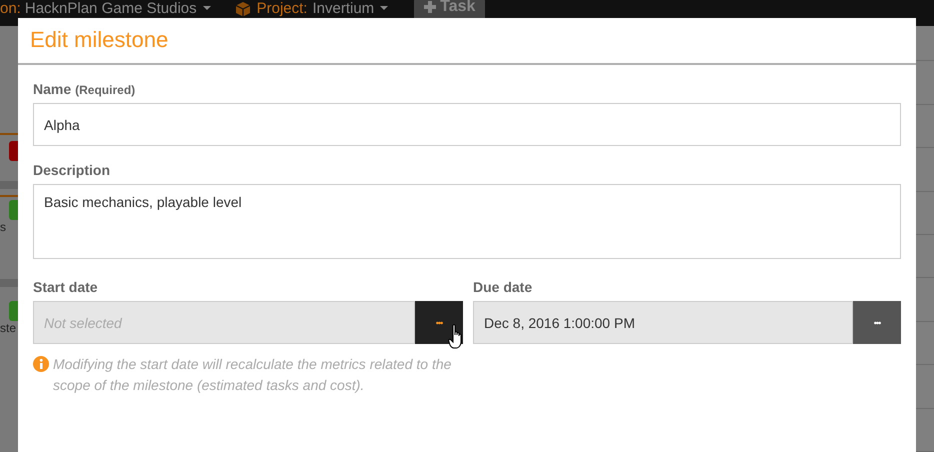  Describe the element at coordinates (467, 41) in the screenshot. I see `dialog-title: Edit milestone` at that location.